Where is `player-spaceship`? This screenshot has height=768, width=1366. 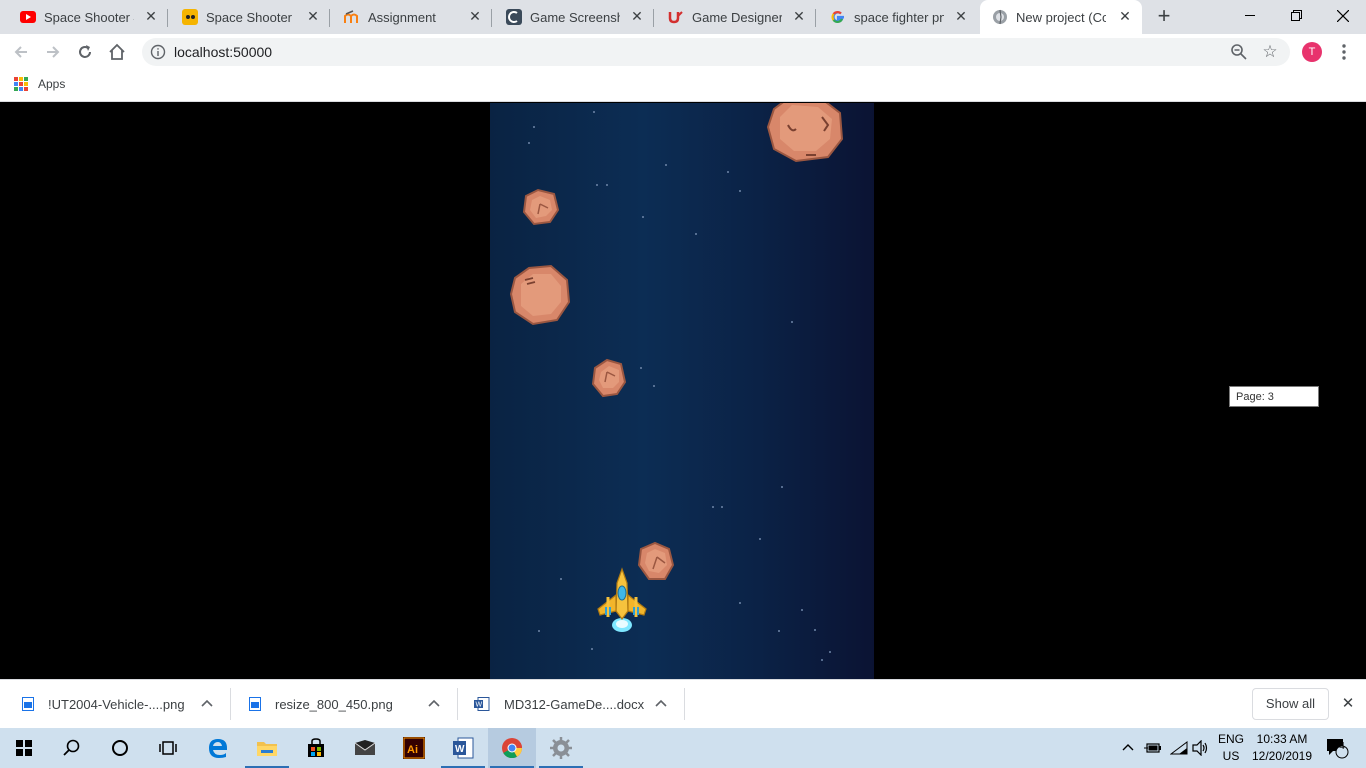 player-spaceship is located at coordinates (622, 599).